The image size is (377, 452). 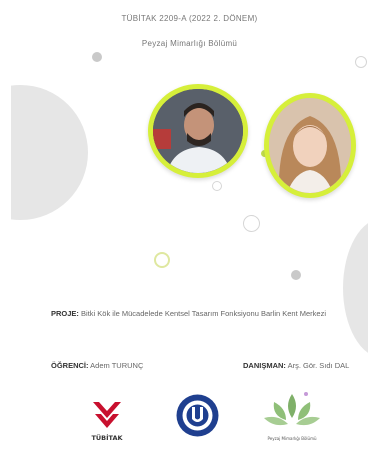 What do you see at coordinates (65, 313) in the screenshot?
I see `project-label: PROJE:` at bounding box center [65, 313].